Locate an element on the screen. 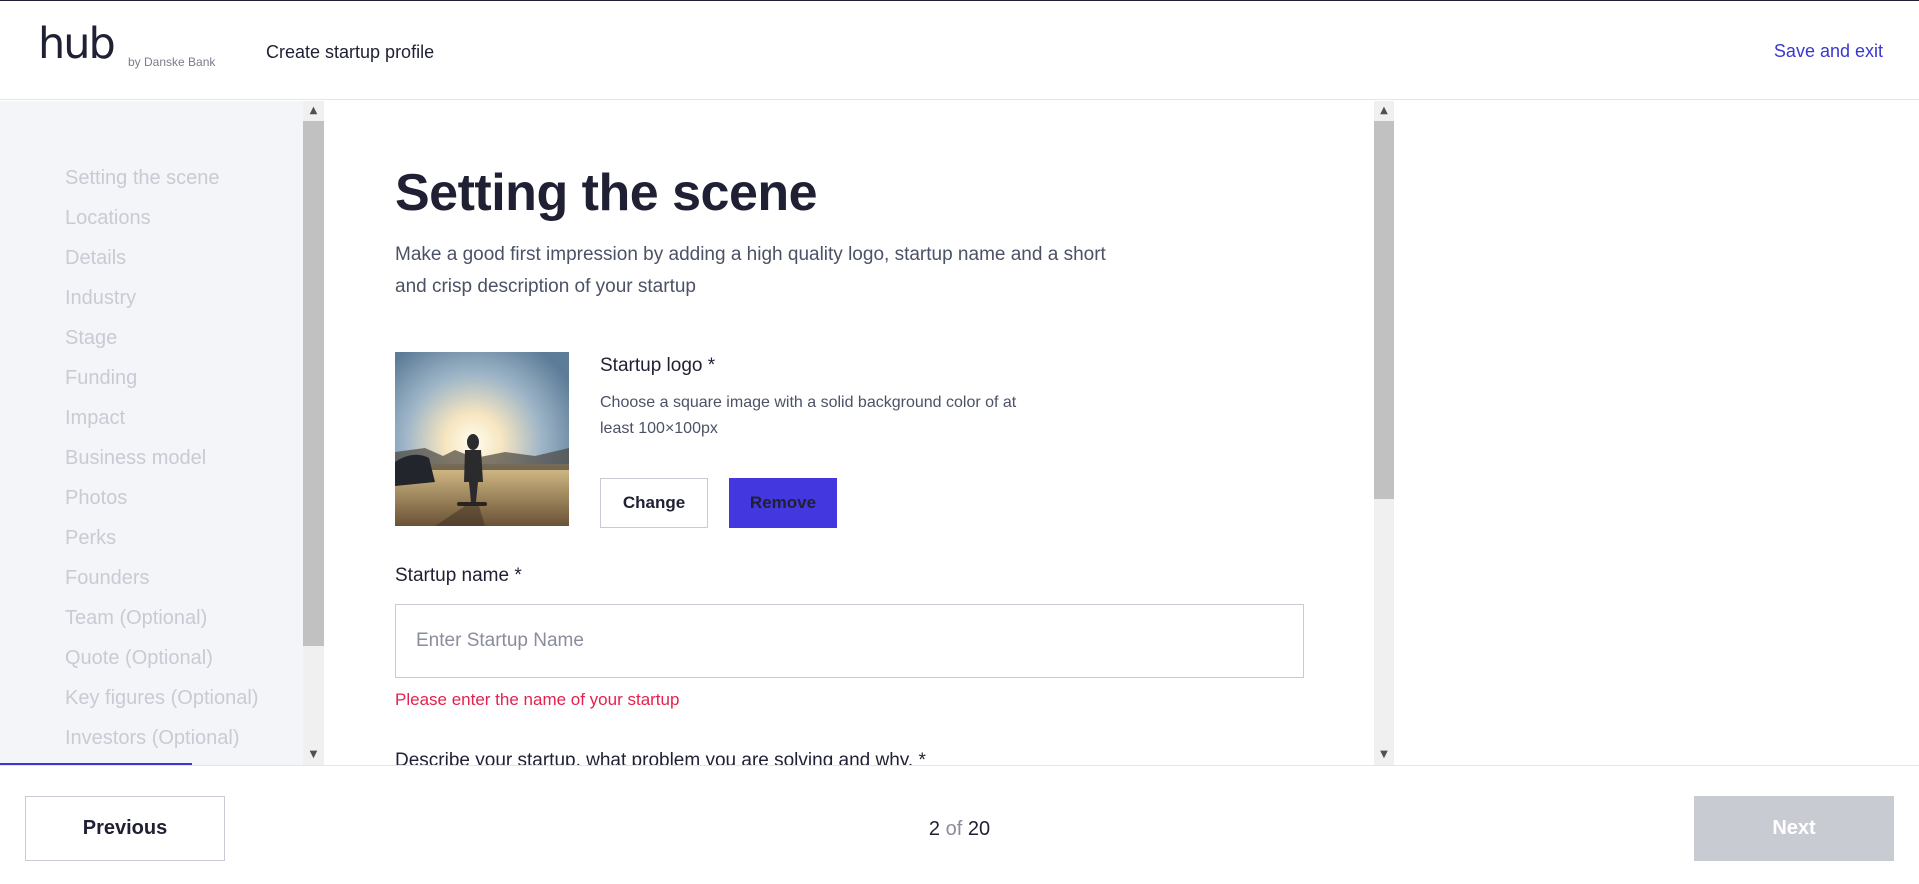 The image size is (1919, 884). step-counter: 2 of 20 is located at coordinates (959, 829).